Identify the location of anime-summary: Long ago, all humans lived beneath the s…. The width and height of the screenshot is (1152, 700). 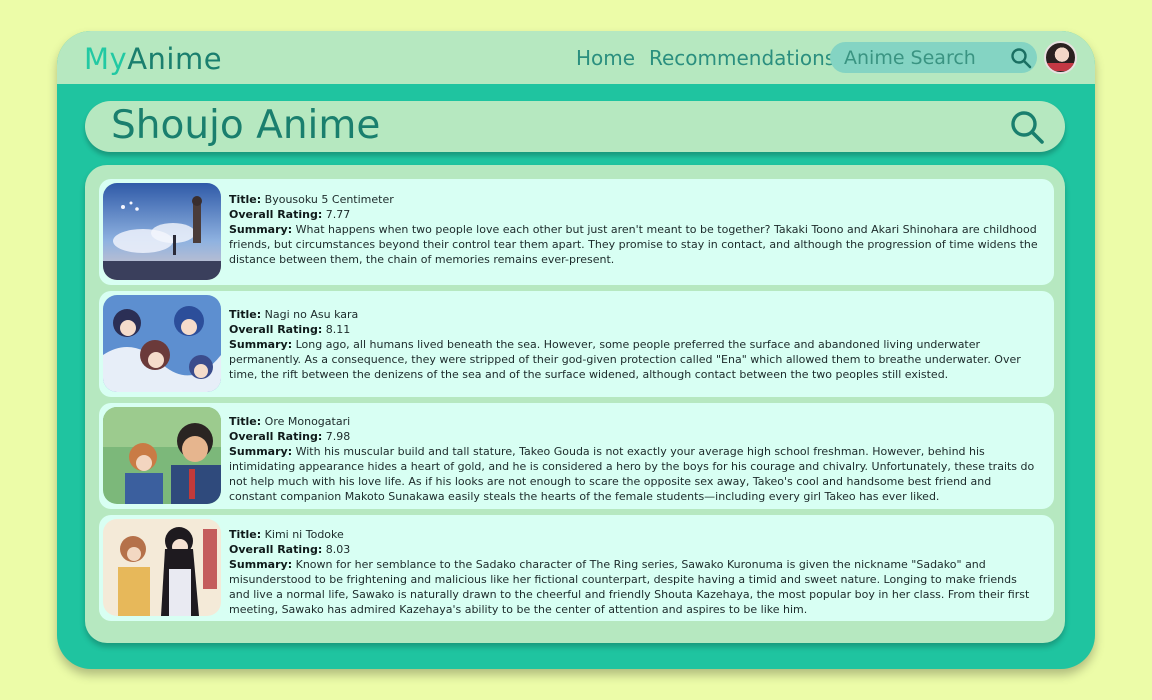
(625, 359).